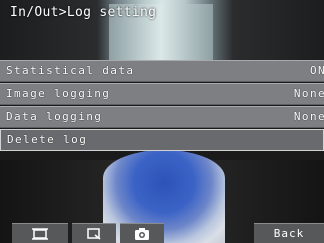 The width and height of the screenshot is (324, 243). What do you see at coordinates (162, 71) in the screenshot?
I see `menu-item-statistical-data: Statistical data ON` at bounding box center [162, 71].